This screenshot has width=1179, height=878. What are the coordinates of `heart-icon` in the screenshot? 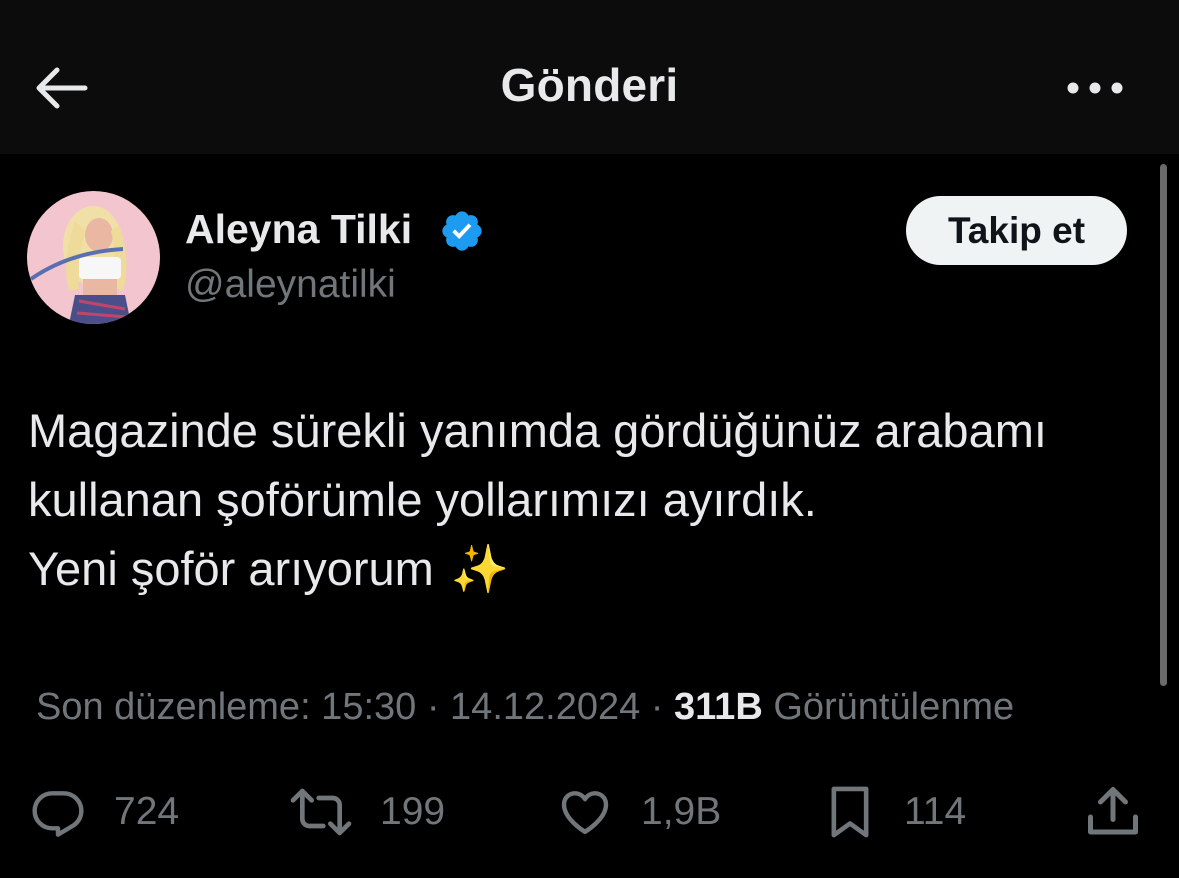 It's located at (585, 813).